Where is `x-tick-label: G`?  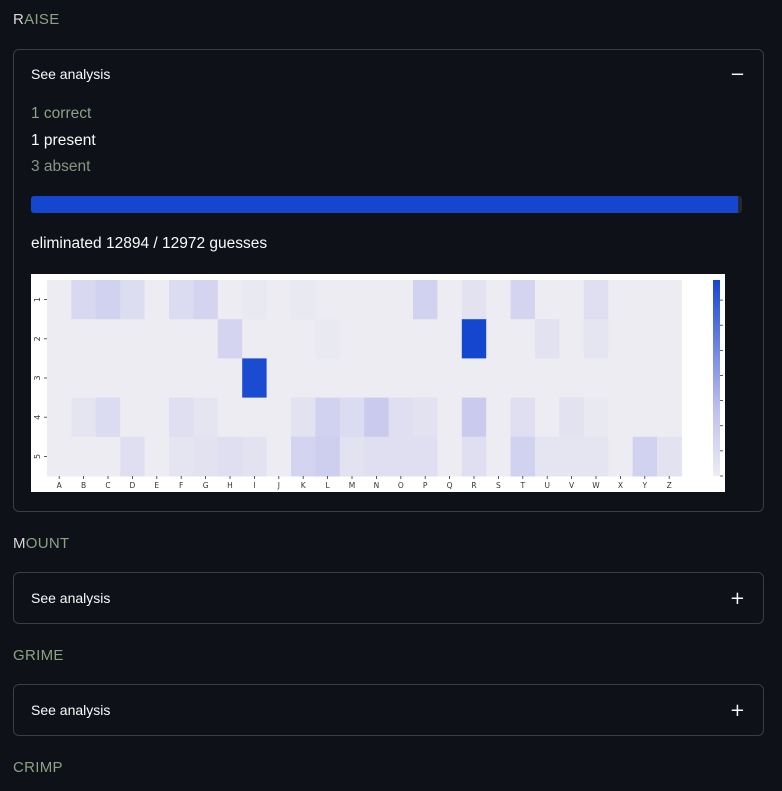 x-tick-label: G is located at coordinates (206, 485).